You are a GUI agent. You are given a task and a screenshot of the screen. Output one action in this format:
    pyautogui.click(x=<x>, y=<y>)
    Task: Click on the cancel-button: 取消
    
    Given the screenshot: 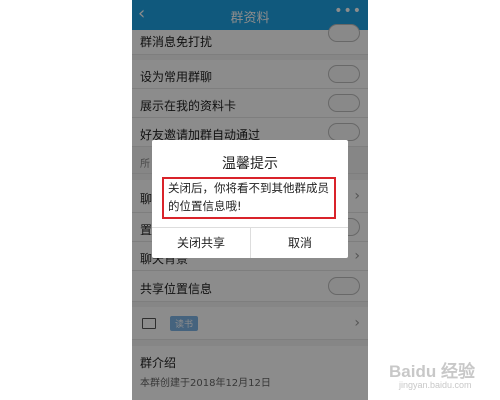 What is the action you would take?
    pyautogui.click(x=300, y=243)
    